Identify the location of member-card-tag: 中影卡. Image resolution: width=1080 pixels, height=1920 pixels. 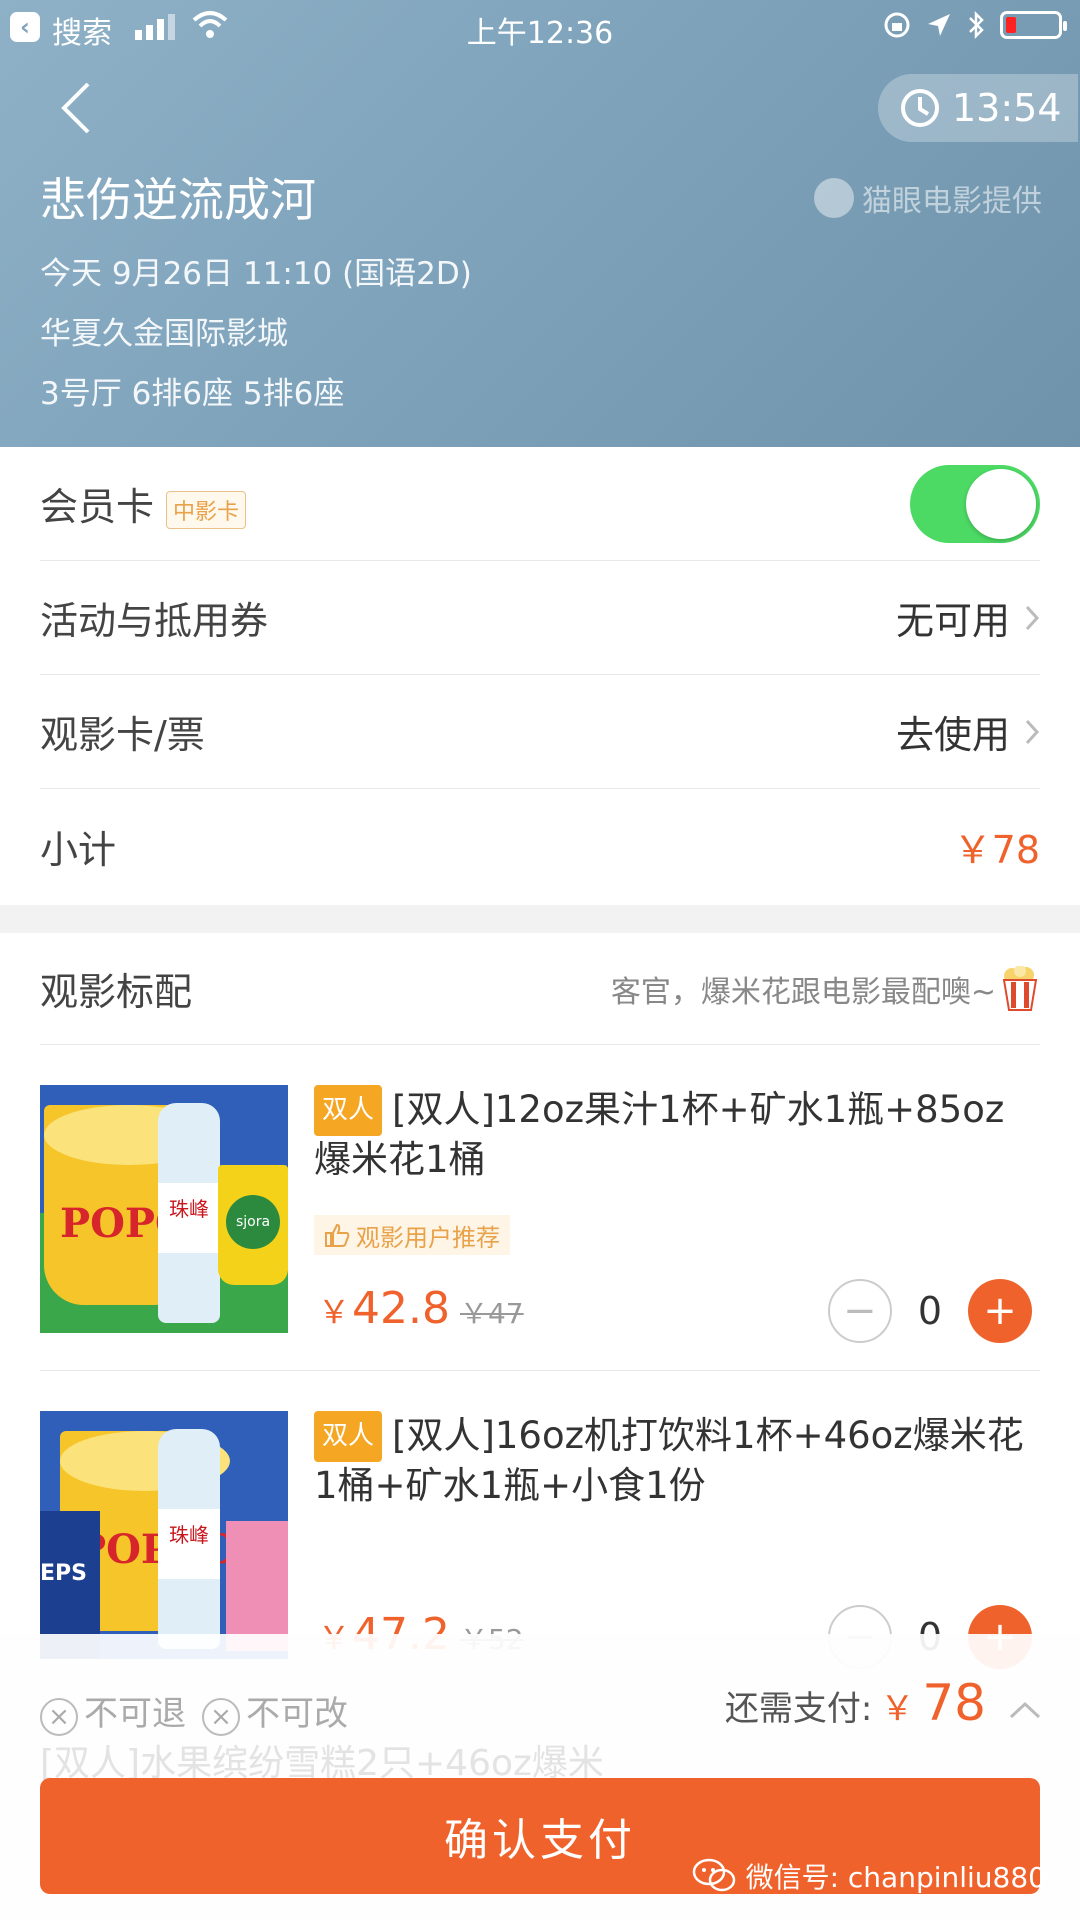
(206, 509).